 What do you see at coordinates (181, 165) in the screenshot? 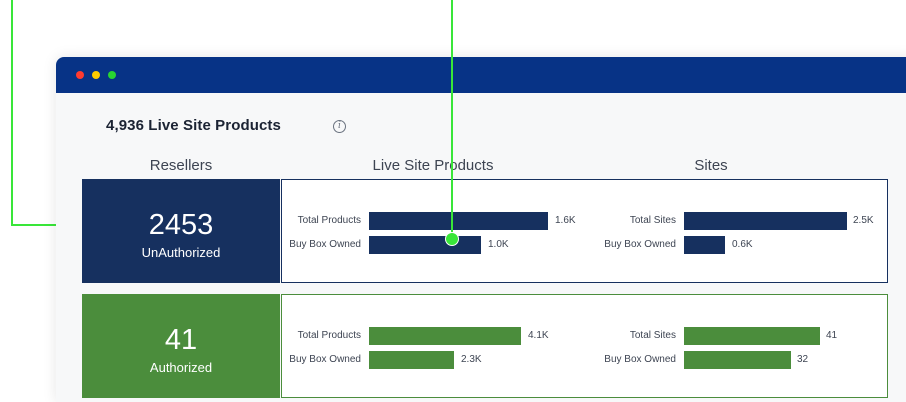
I see `column-header-resellers: Resellers` at bounding box center [181, 165].